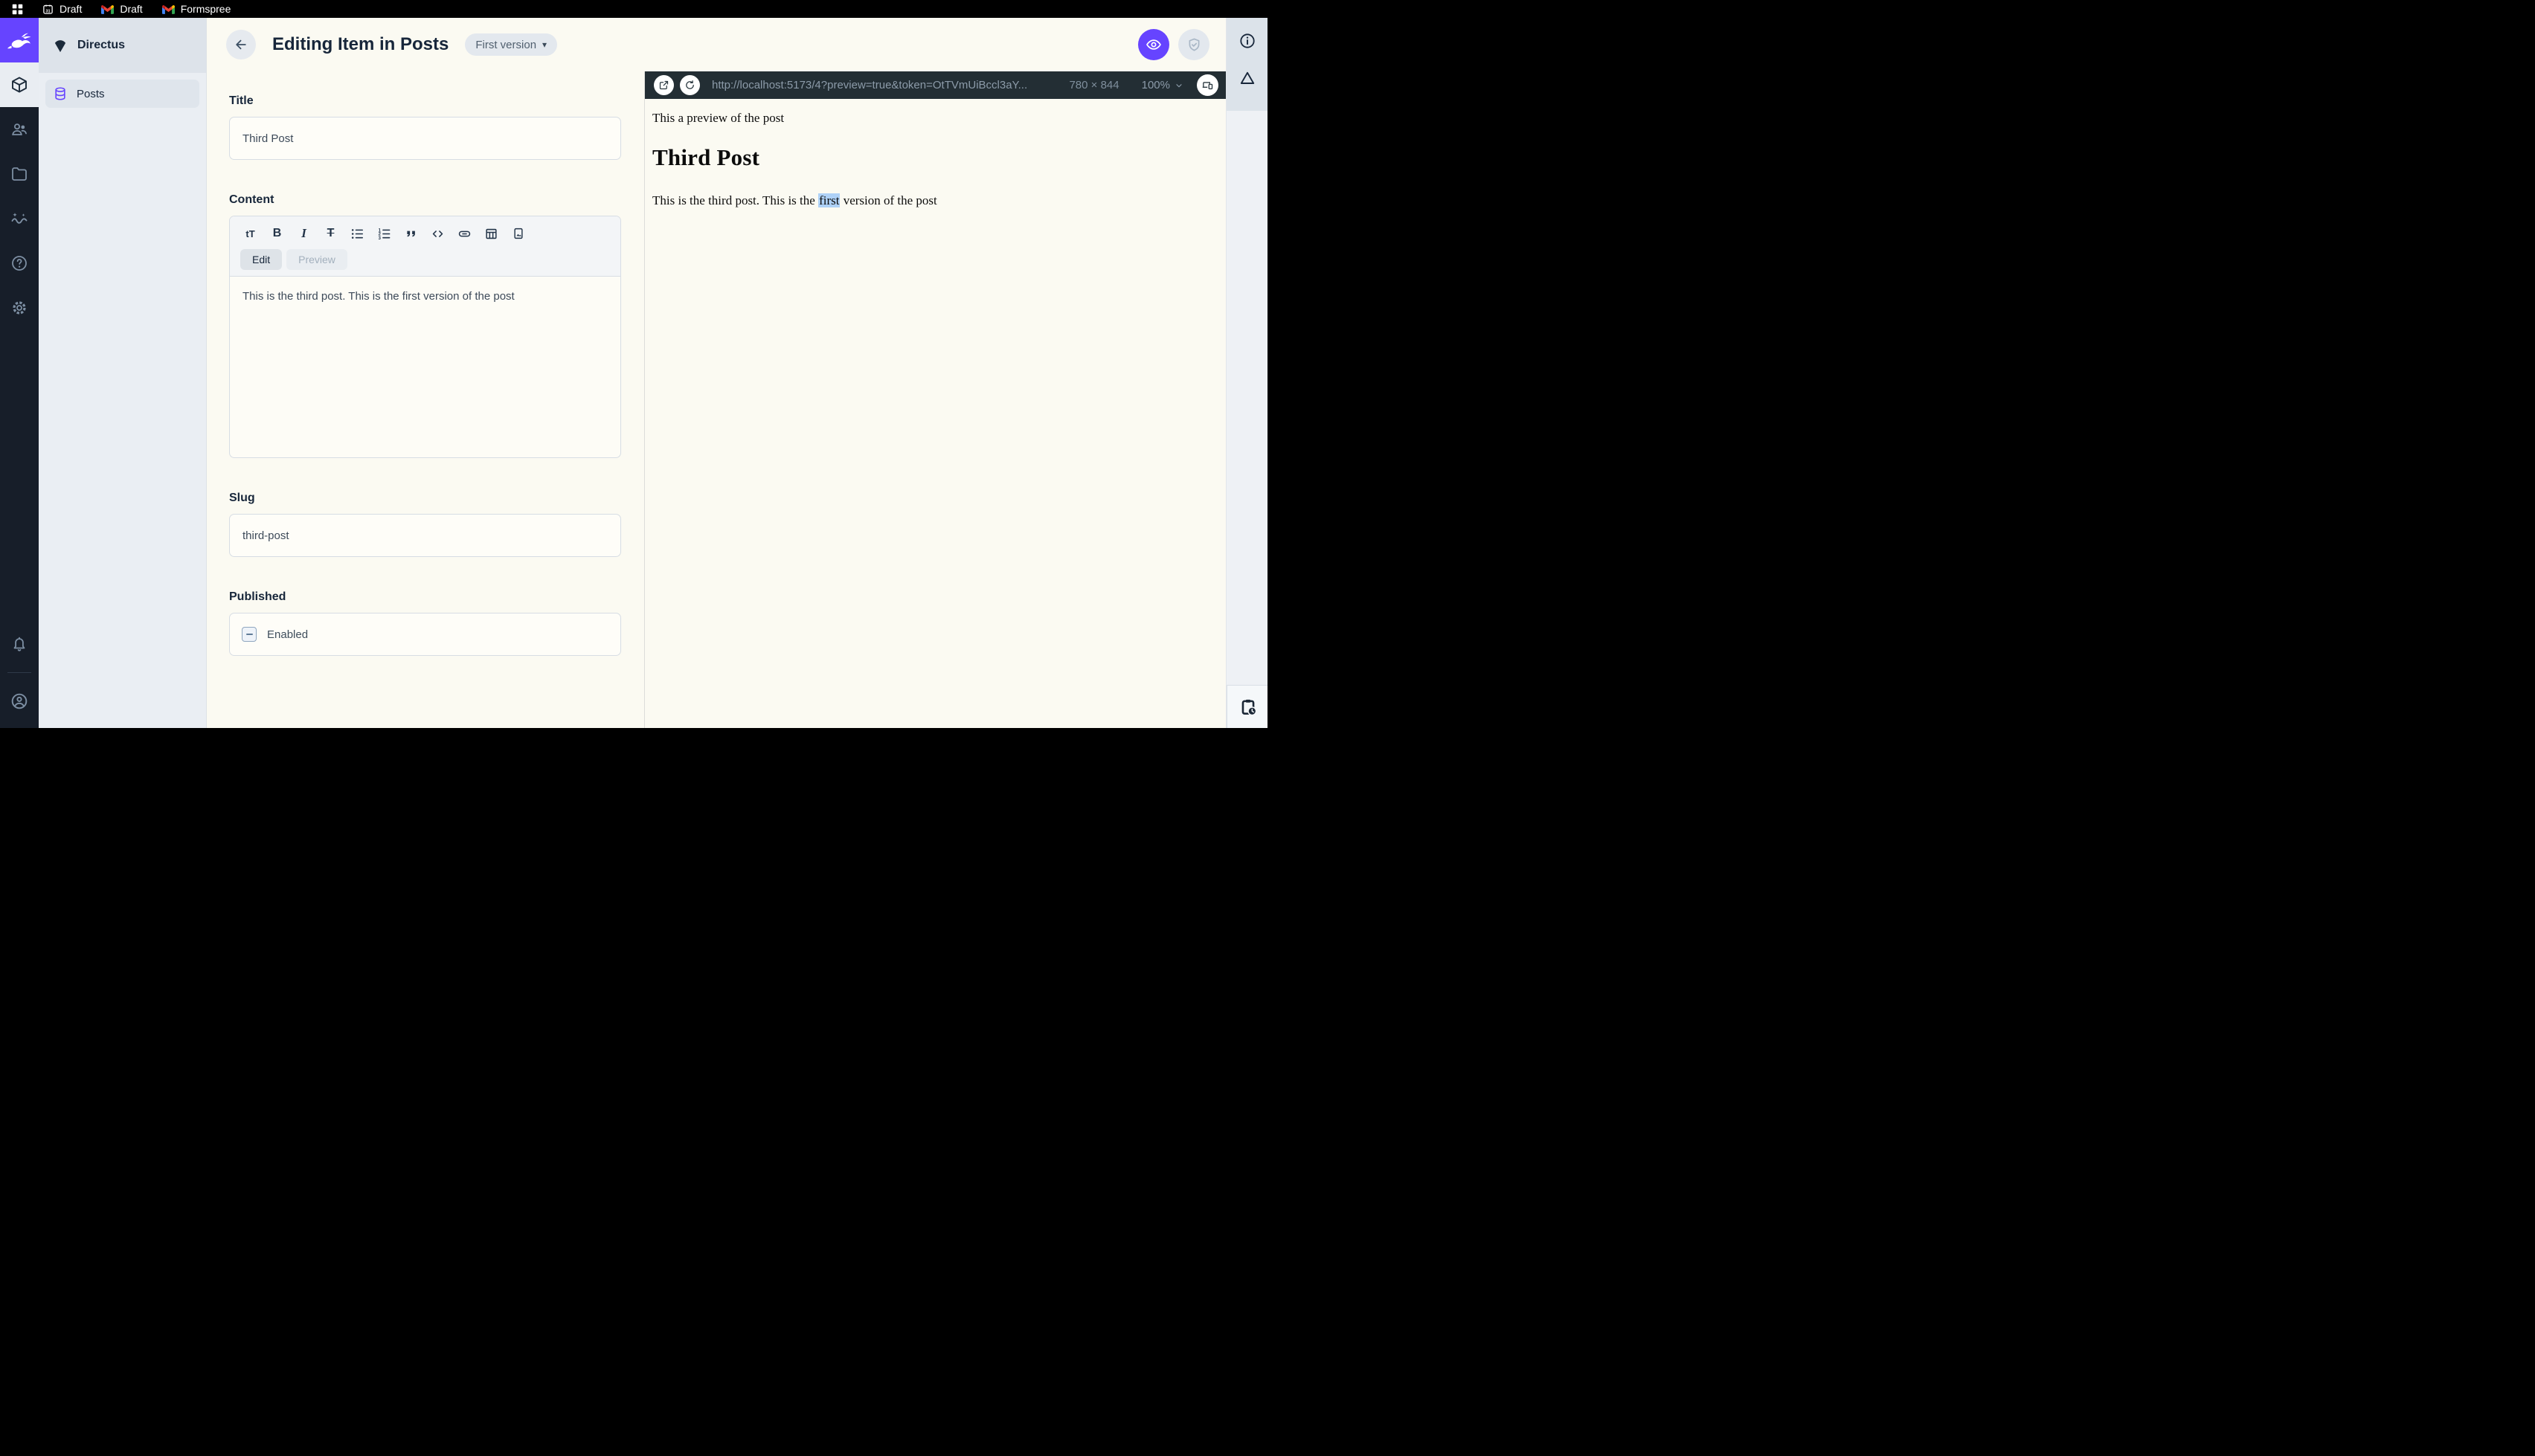 The height and width of the screenshot is (1456, 2535). Describe the element at coordinates (268, 139) in the screenshot. I see `title-value: Third Post` at that location.